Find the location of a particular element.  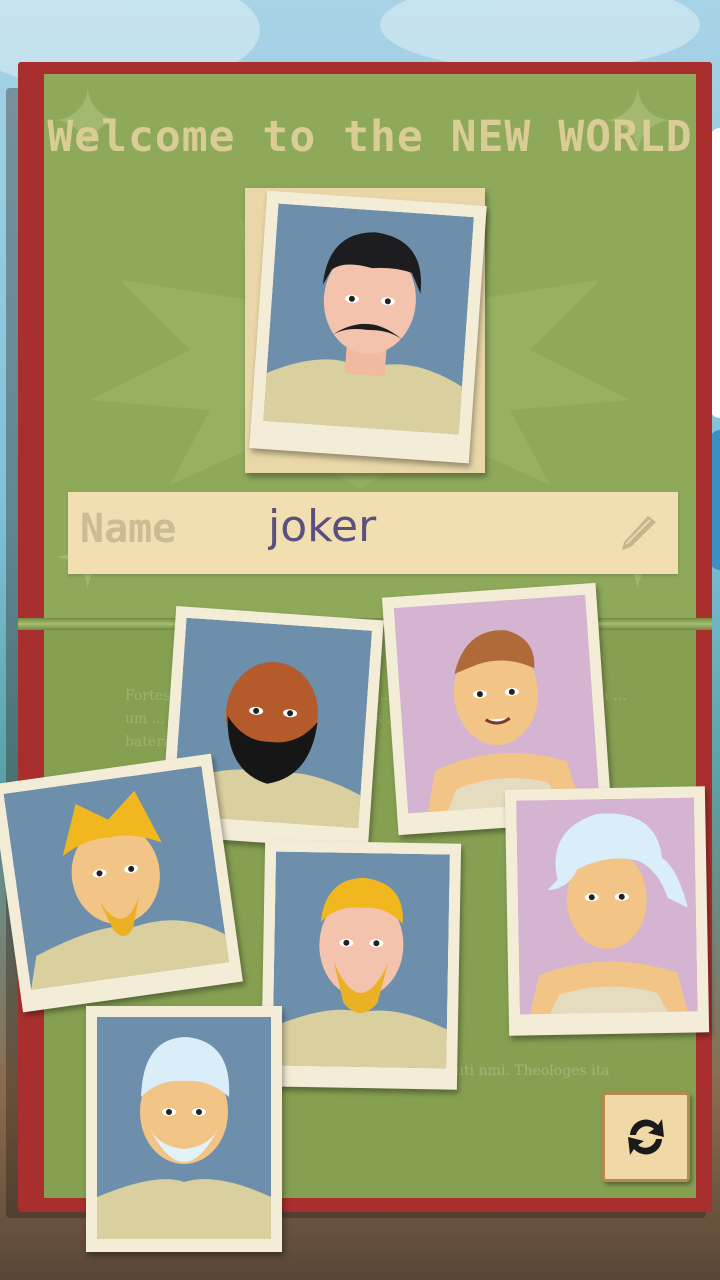

pen-icon is located at coordinates (638, 532).